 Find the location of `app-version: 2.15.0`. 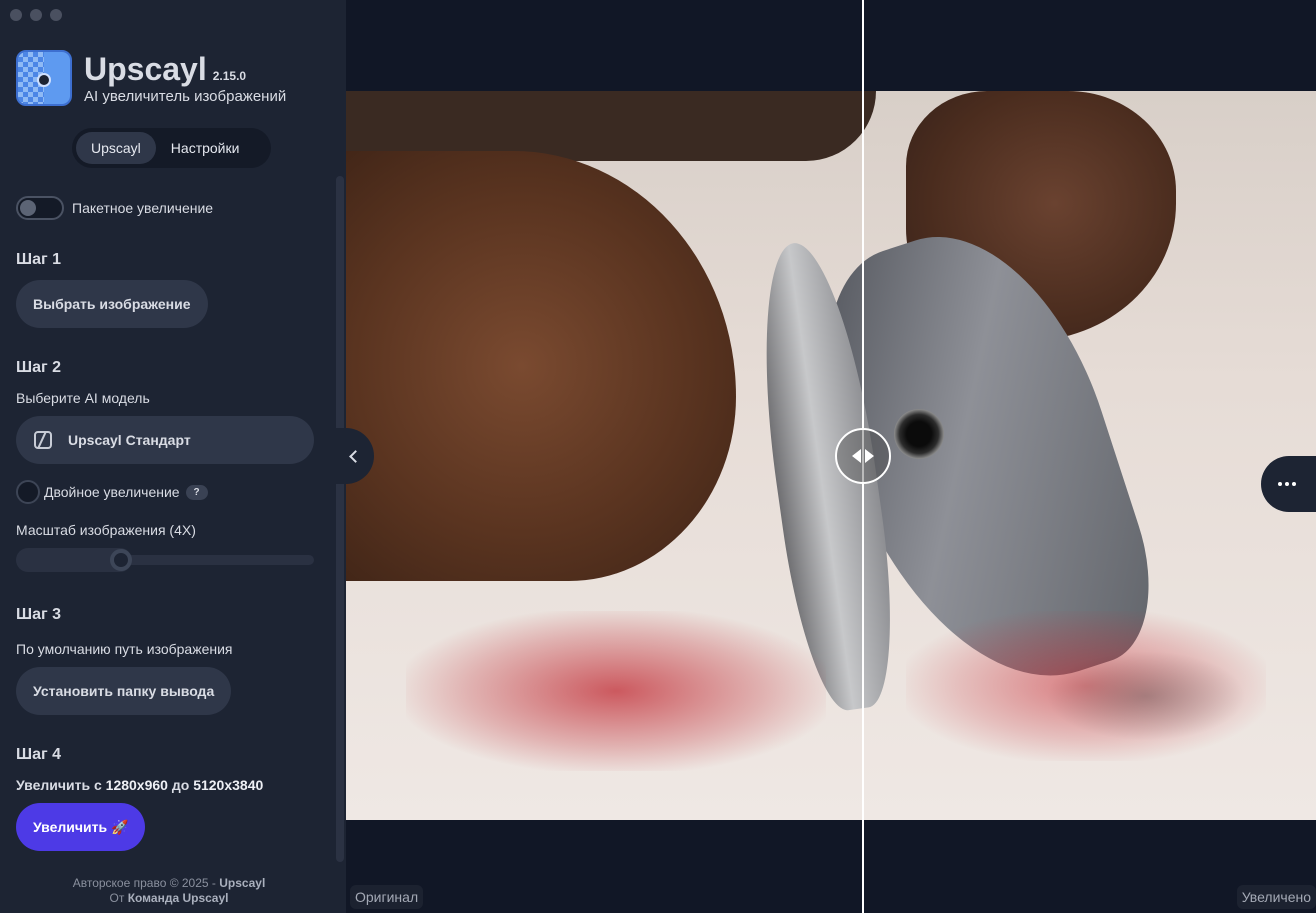

app-version: 2.15.0 is located at coordinates (229, 75).